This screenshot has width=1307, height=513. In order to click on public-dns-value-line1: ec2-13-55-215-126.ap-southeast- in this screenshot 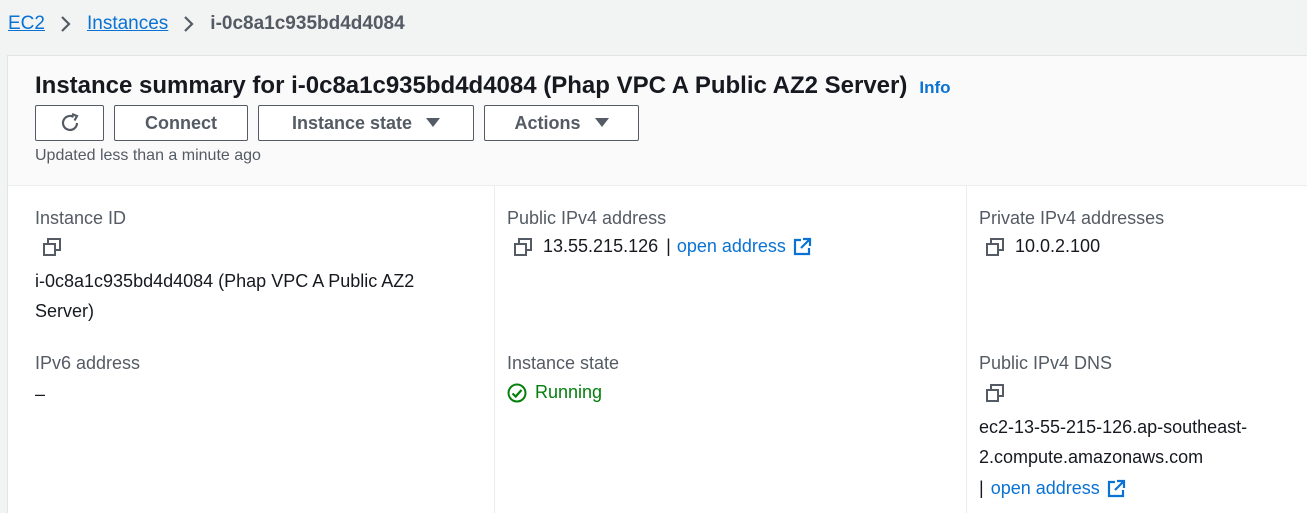, I will do `click(1113, 427)`.